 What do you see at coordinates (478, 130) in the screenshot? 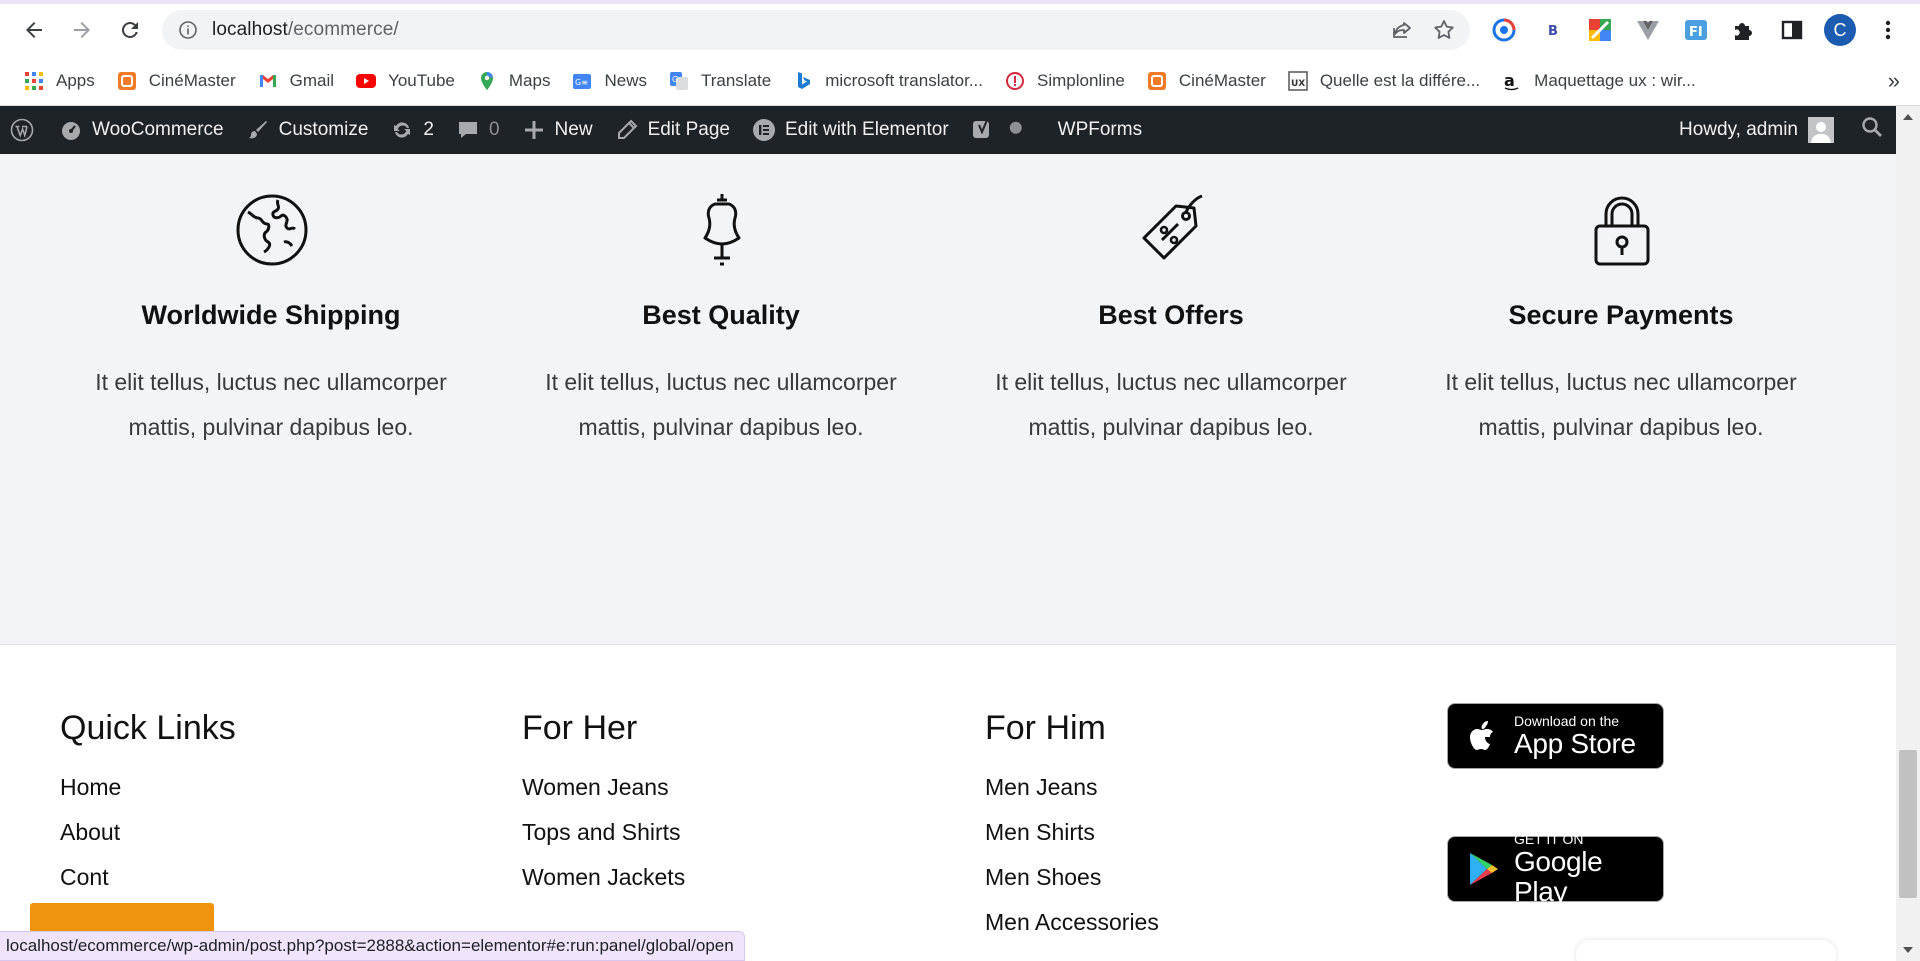
I see `comments-link: 0` at bounding box center [478, 130].